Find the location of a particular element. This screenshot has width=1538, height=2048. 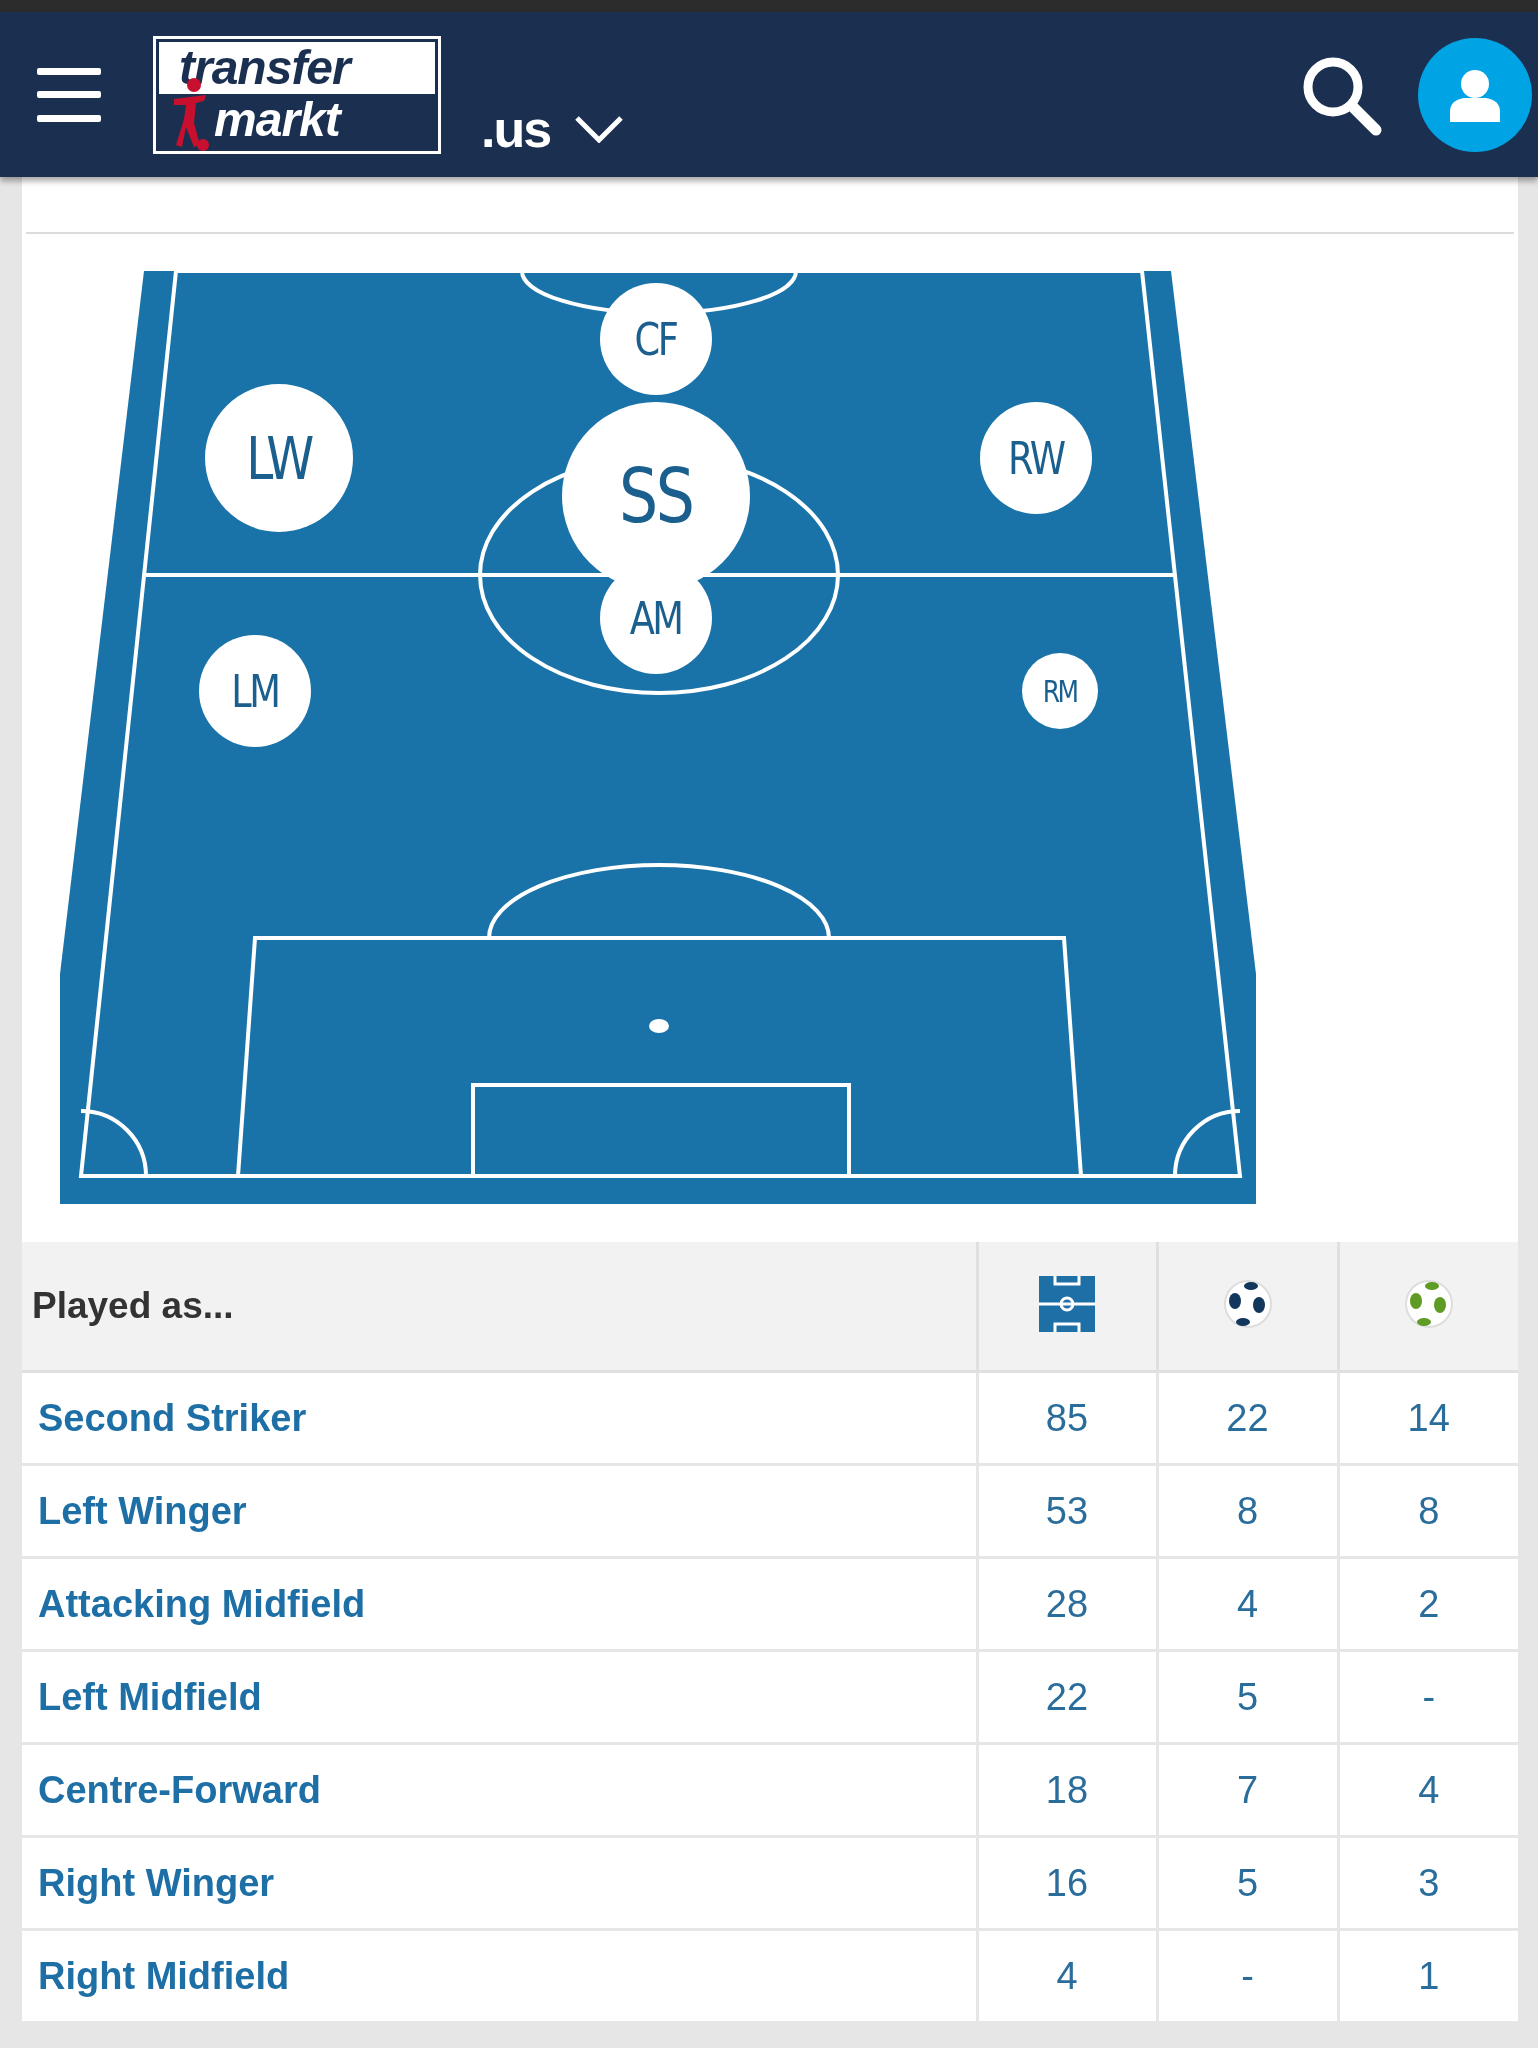

menu-button is located at coordinates (69, 94).